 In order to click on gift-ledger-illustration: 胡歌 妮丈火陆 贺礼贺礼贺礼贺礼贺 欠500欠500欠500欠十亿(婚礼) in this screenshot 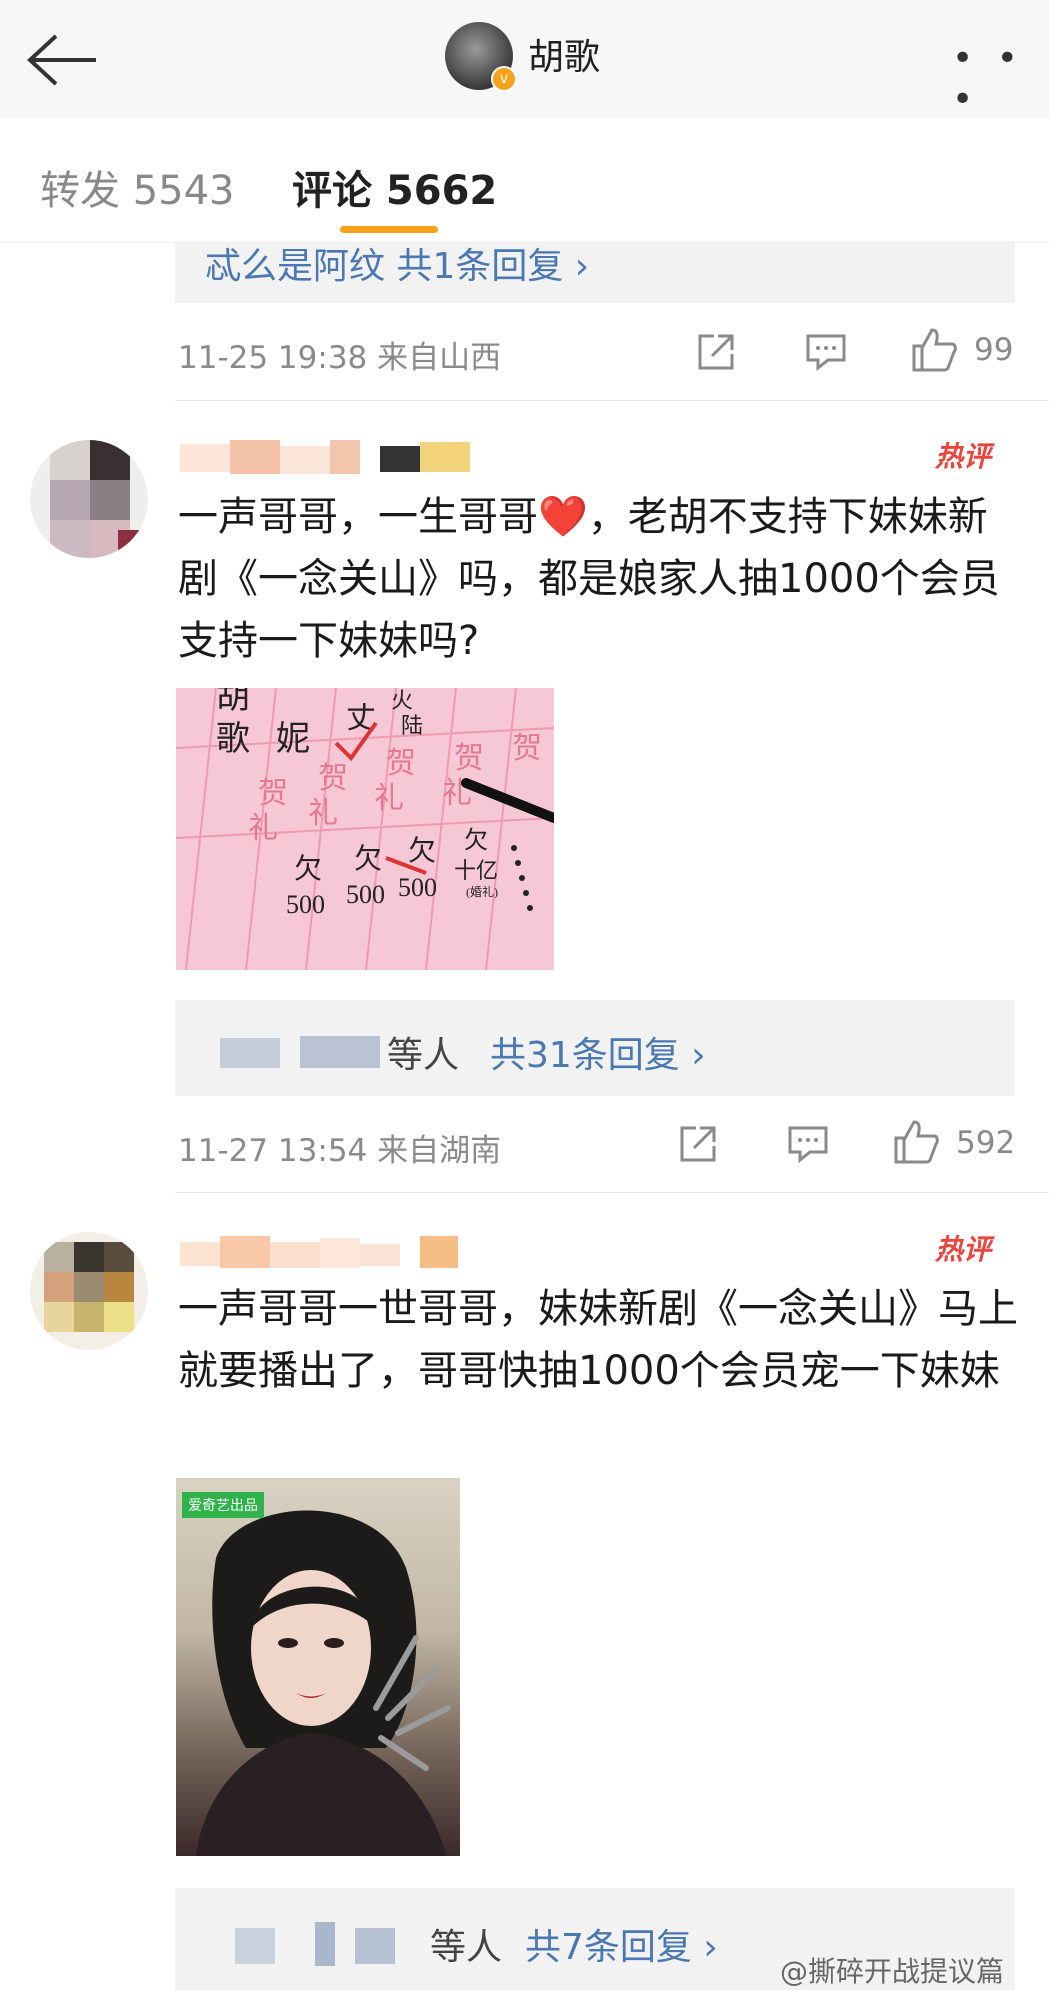, I will do `click(365, 829)`.